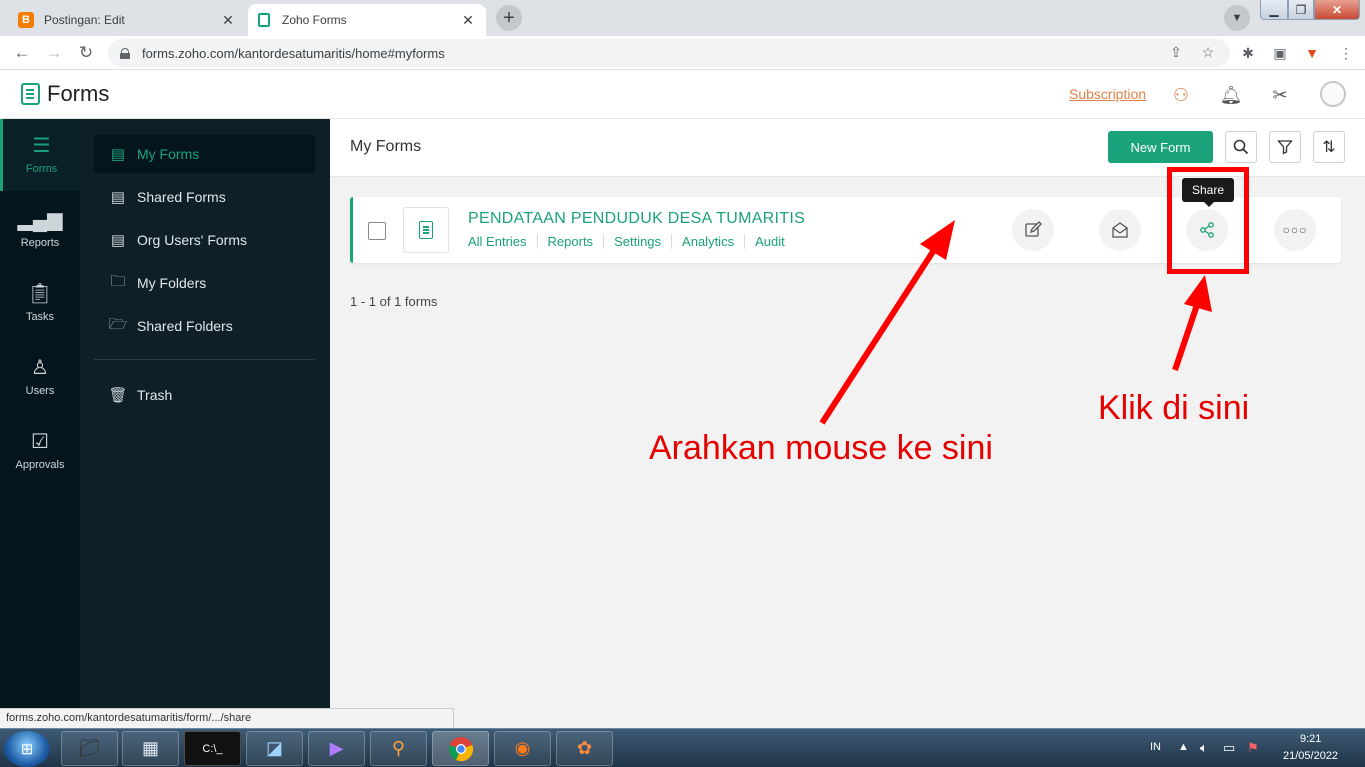  What do you see at coordinates (1183, 747) in the screenshot?
I see `tray-arrow-icon: ▲` at bounding box center [1183, 747].